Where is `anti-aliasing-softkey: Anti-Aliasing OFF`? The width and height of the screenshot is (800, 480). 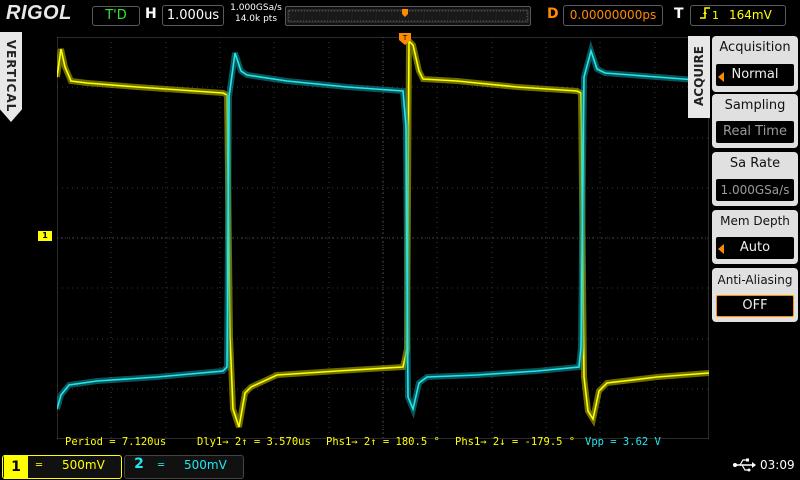
anti-aliasing-softkey: Anti-Aliasing OFF is located at coordinates (755, 295).